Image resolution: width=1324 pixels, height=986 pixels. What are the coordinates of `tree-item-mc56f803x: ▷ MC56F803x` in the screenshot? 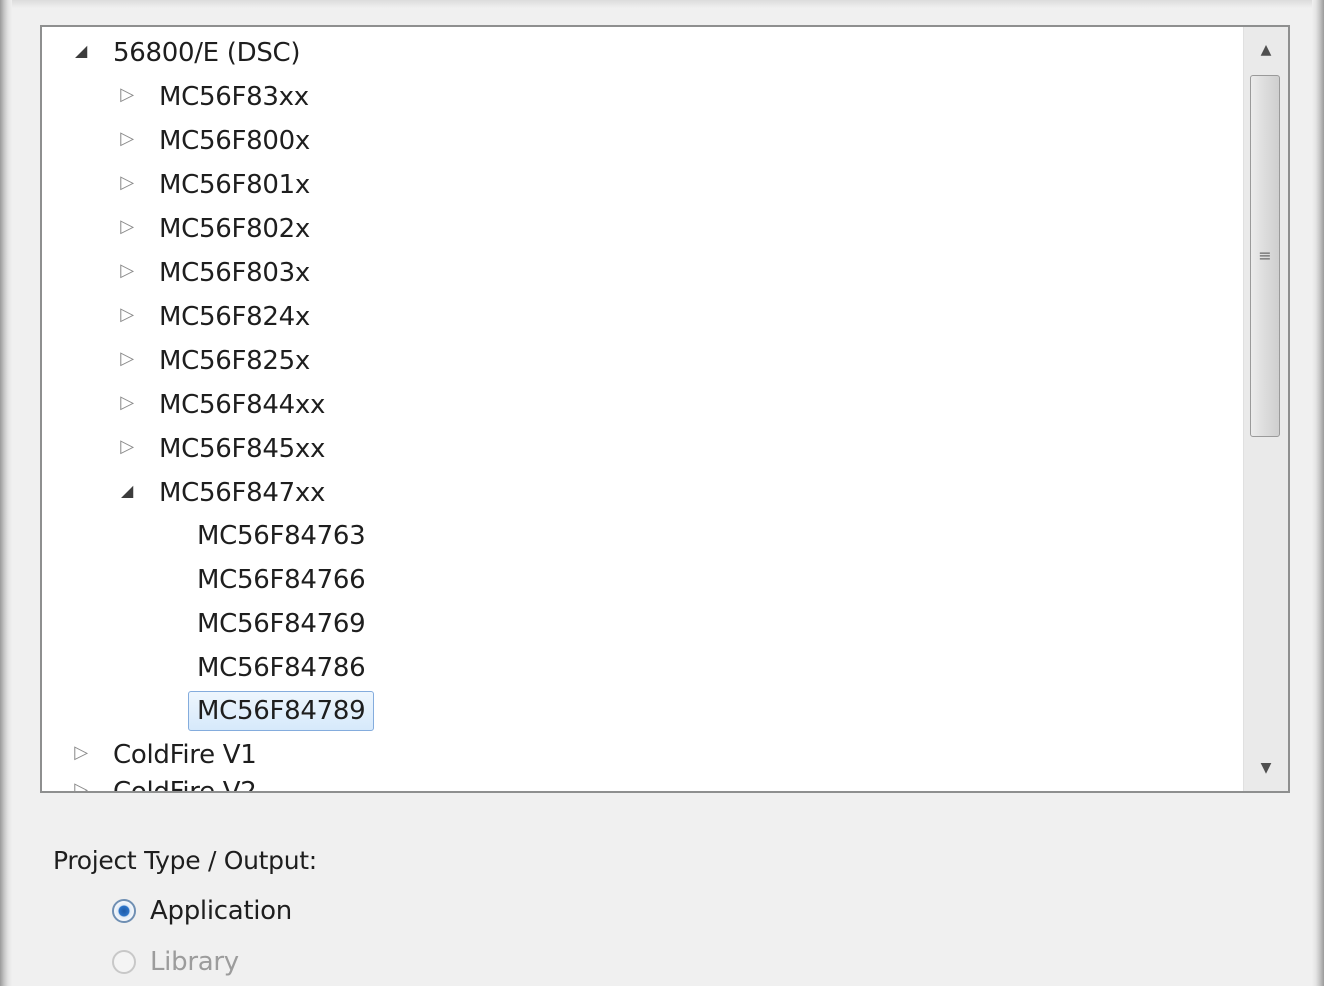 It's located at (211, 272).